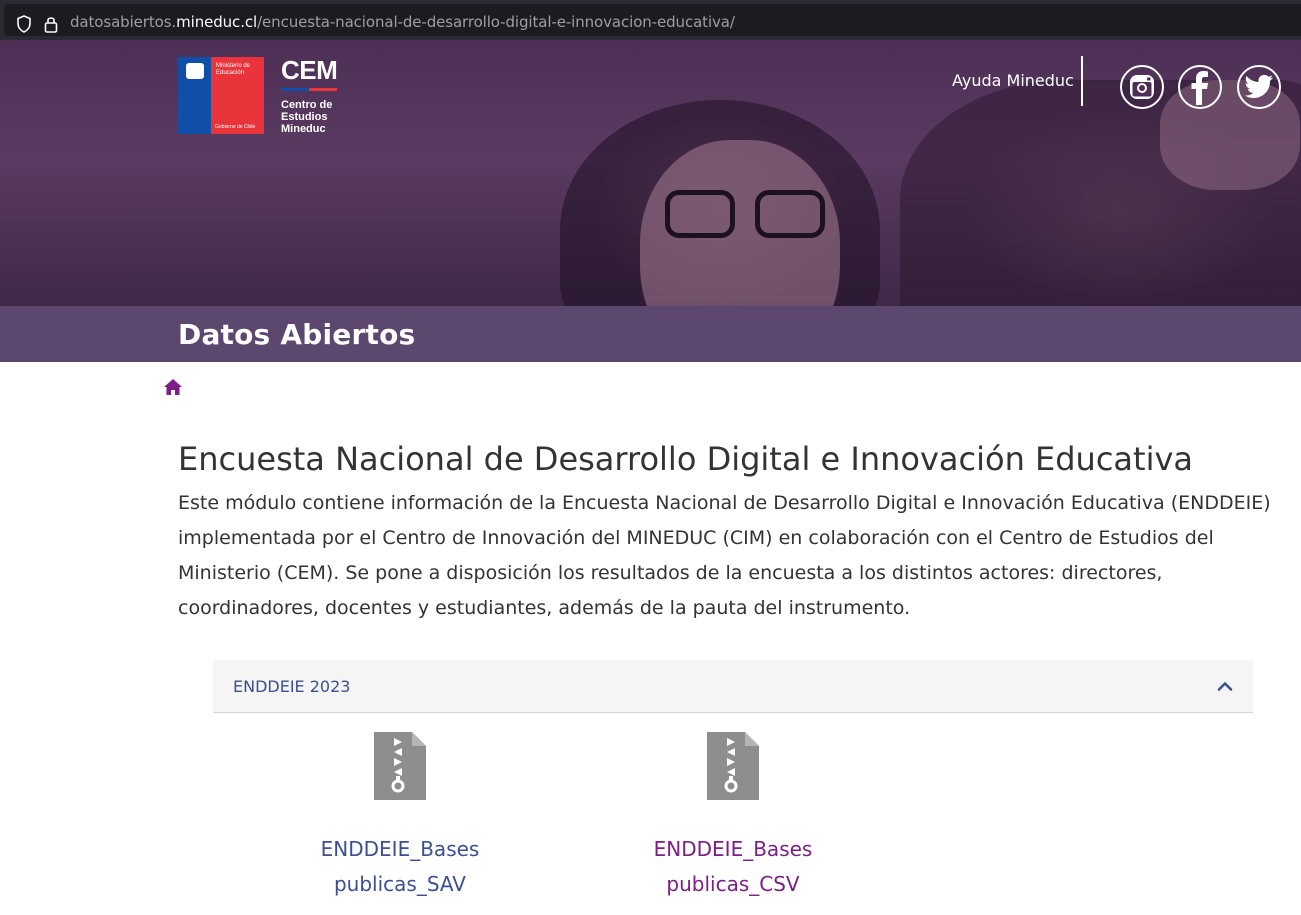 The height and width of the screenshot is (915, 1301). I want to click on chevron-up-icon, so click(1225, 686).